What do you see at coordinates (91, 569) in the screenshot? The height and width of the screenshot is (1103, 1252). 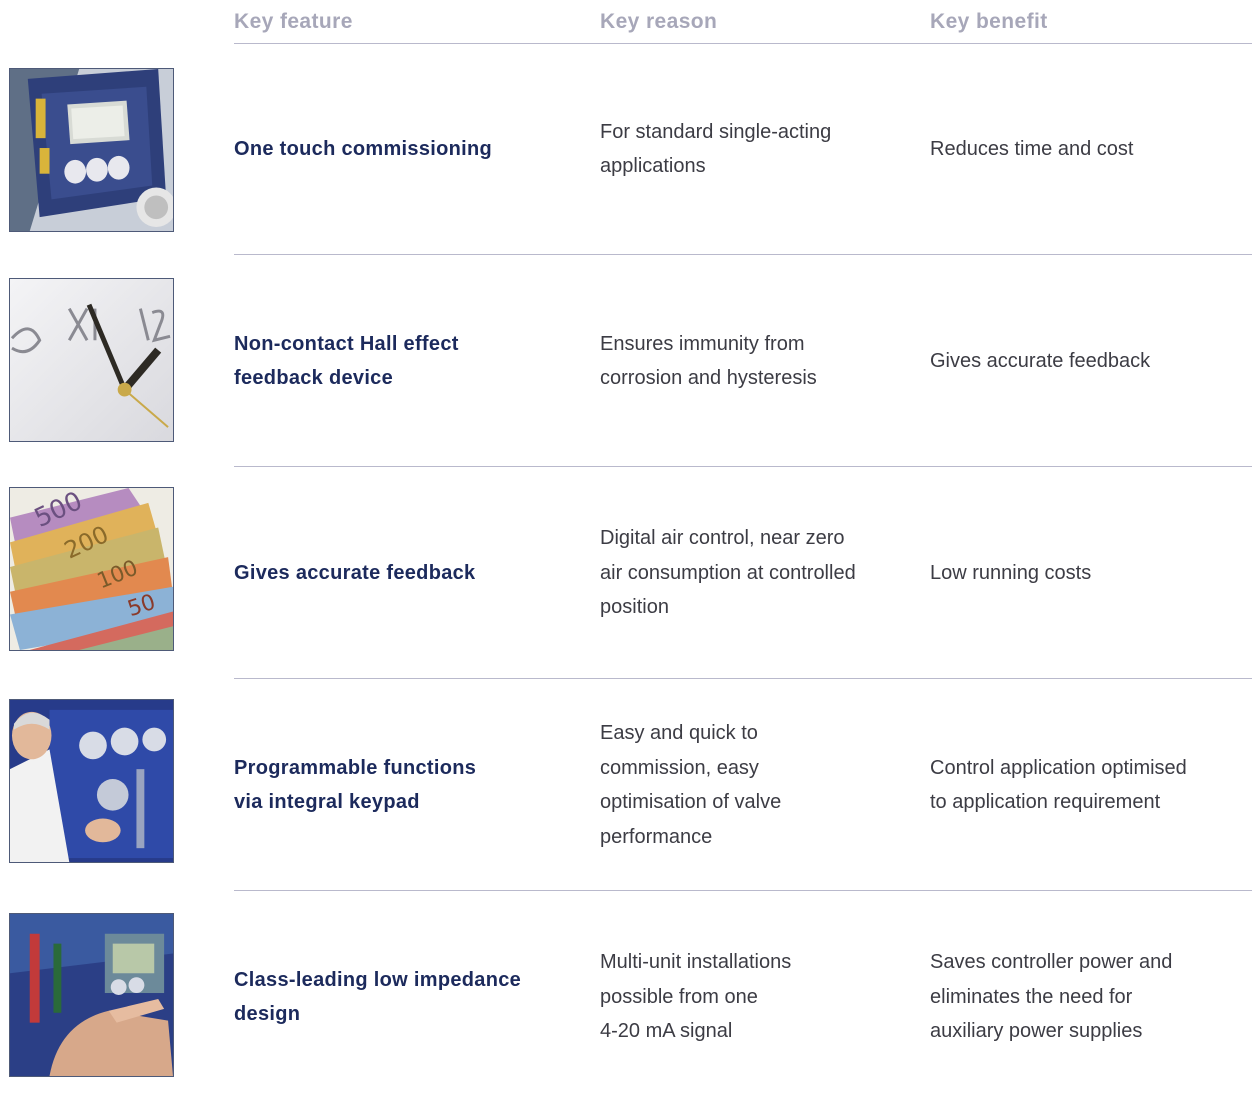 I see `euro-banknotes-photo: 500 200 100 50` at bounding box center [91, 569].